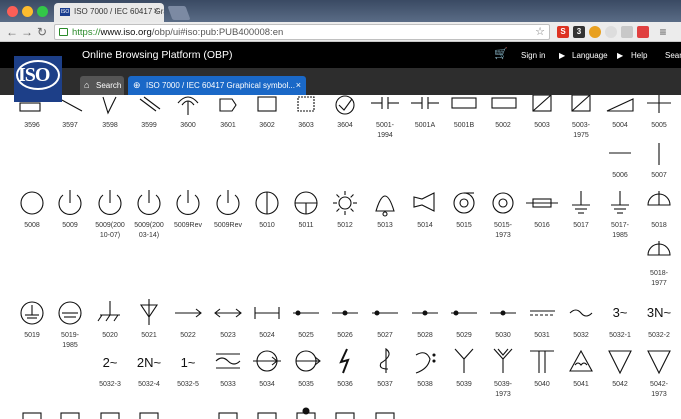  I want to click on symbol-code: 5003- 1975, so click(581, 131).